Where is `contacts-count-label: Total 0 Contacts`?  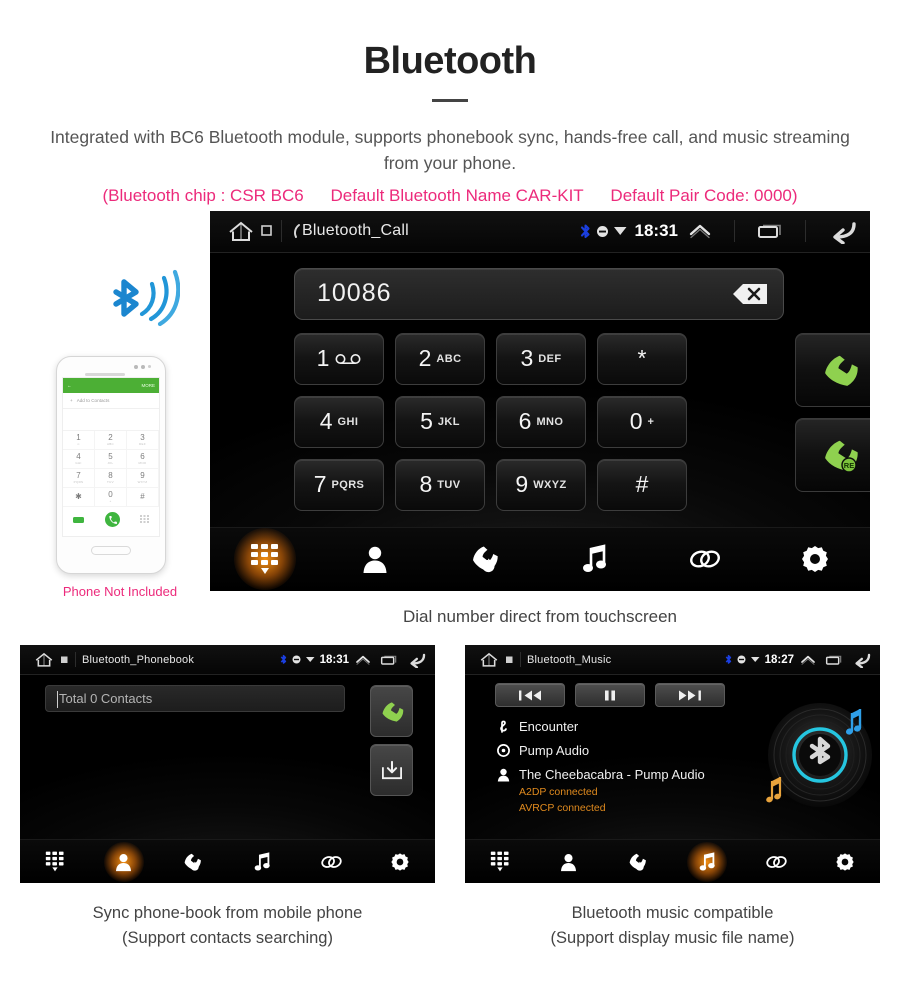 contacts-count-label: Total 0 Contacts is located at coordinates (106, 698).